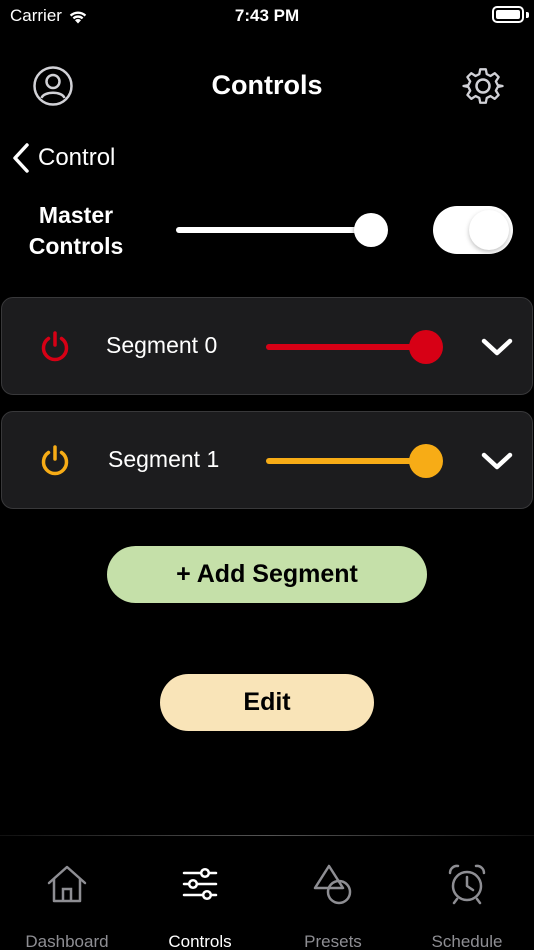 The width and height of the screenshot is (534, 950). I want to click on alarm-clock-icon, so click(467, 884).